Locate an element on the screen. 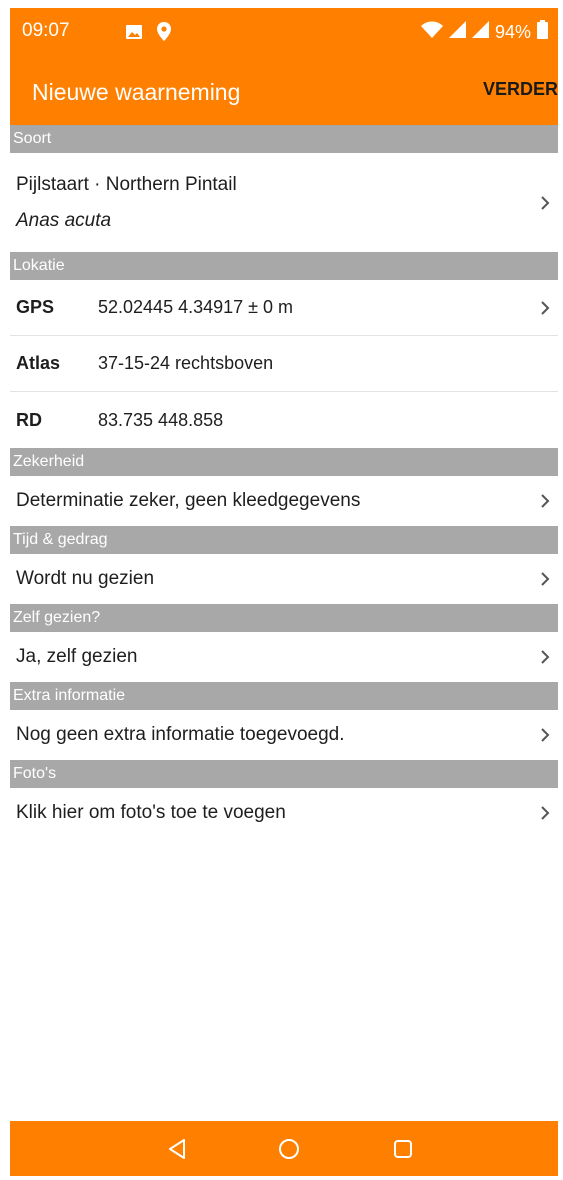 This screenshot has width=563, height=1180. image-icon is located at coordinates (134, 34).